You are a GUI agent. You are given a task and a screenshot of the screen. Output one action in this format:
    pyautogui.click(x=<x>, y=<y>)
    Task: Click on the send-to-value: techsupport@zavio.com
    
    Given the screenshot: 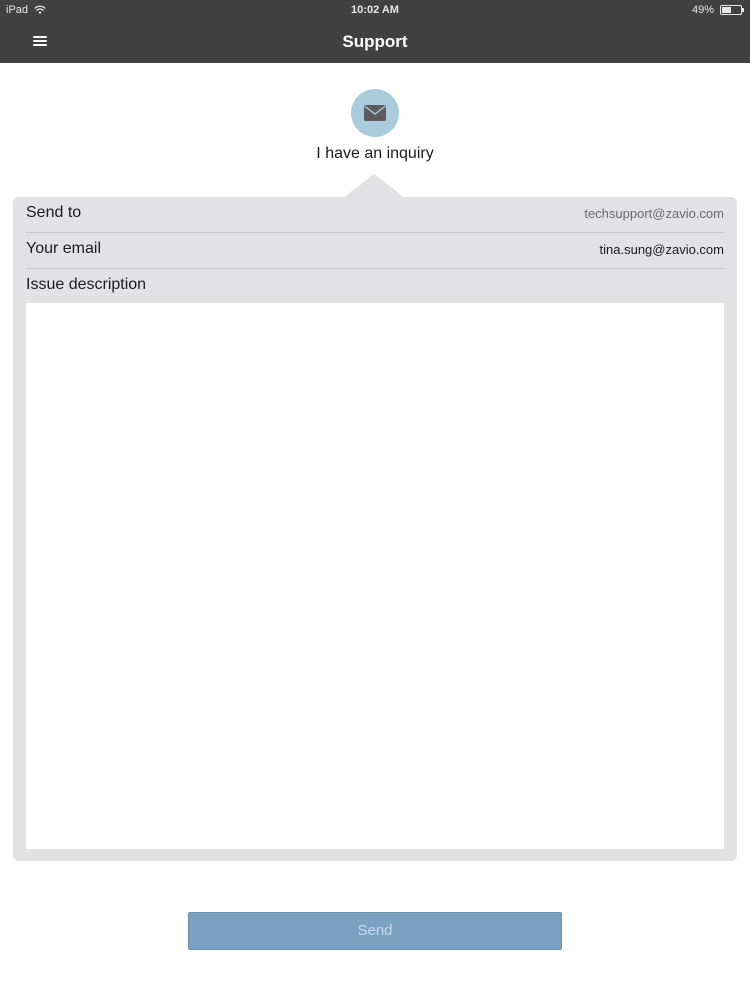 What is the action you would take?
    pyautogui.click(x=654, y=213)
    